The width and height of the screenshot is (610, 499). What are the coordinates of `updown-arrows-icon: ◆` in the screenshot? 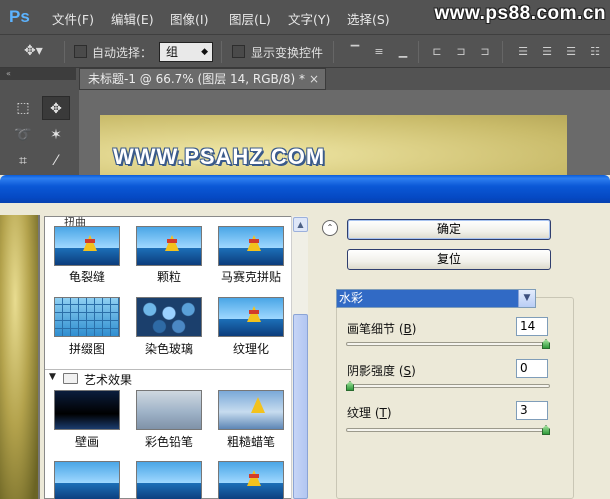 It's located at (204, 52).